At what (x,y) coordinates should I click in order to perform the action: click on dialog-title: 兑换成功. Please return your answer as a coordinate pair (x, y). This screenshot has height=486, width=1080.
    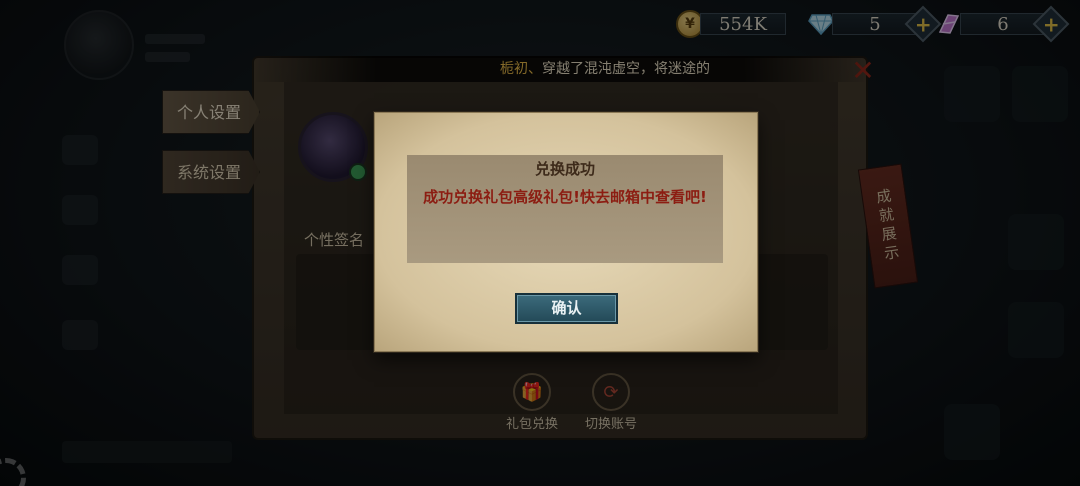
    Looking at the image, I should click on (564, 169).